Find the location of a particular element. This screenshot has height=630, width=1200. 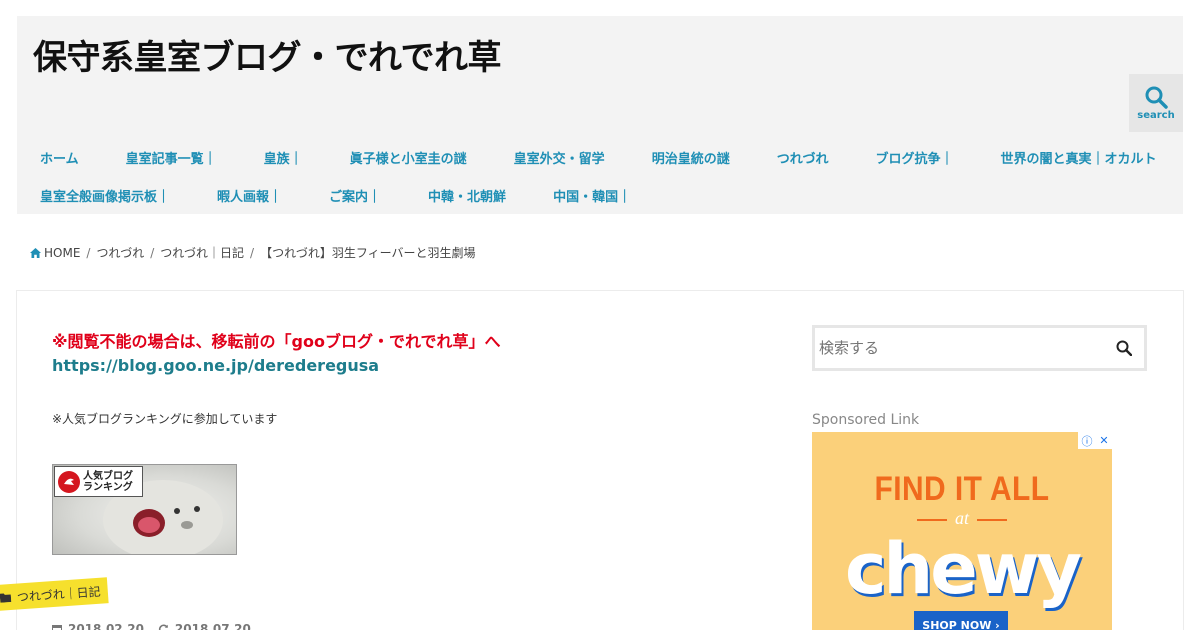

ad-dash-right is located at coordinates (992, 519).